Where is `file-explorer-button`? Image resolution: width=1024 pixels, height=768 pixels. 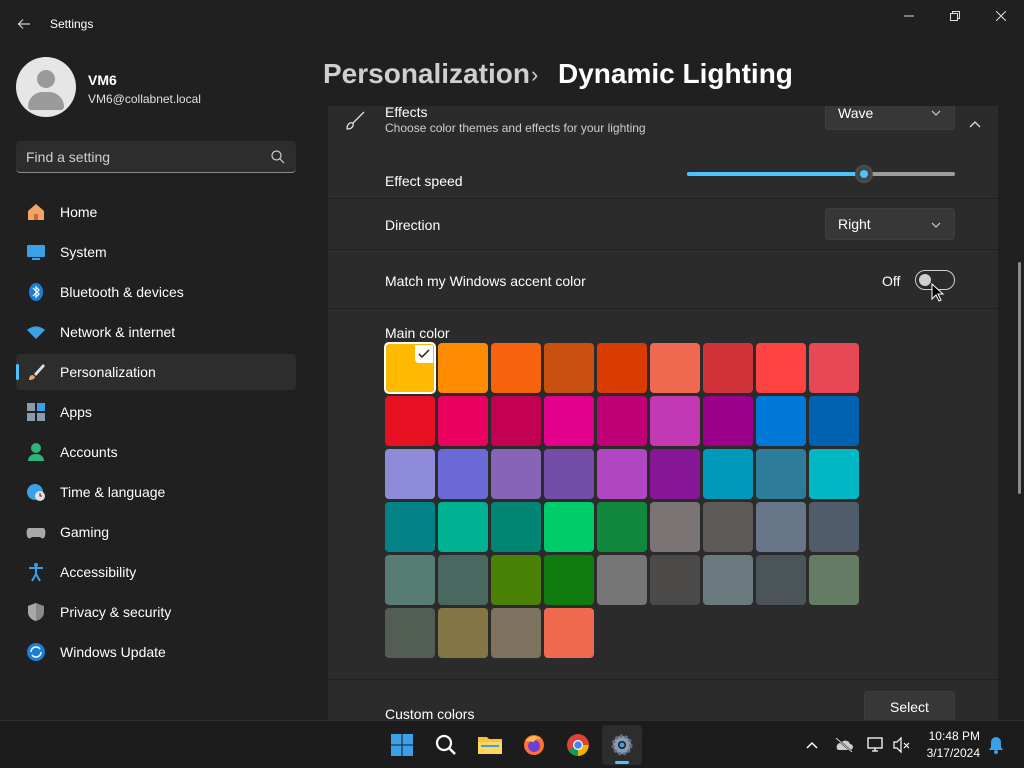
file-explorer-button is located at coordinates (490, 745).